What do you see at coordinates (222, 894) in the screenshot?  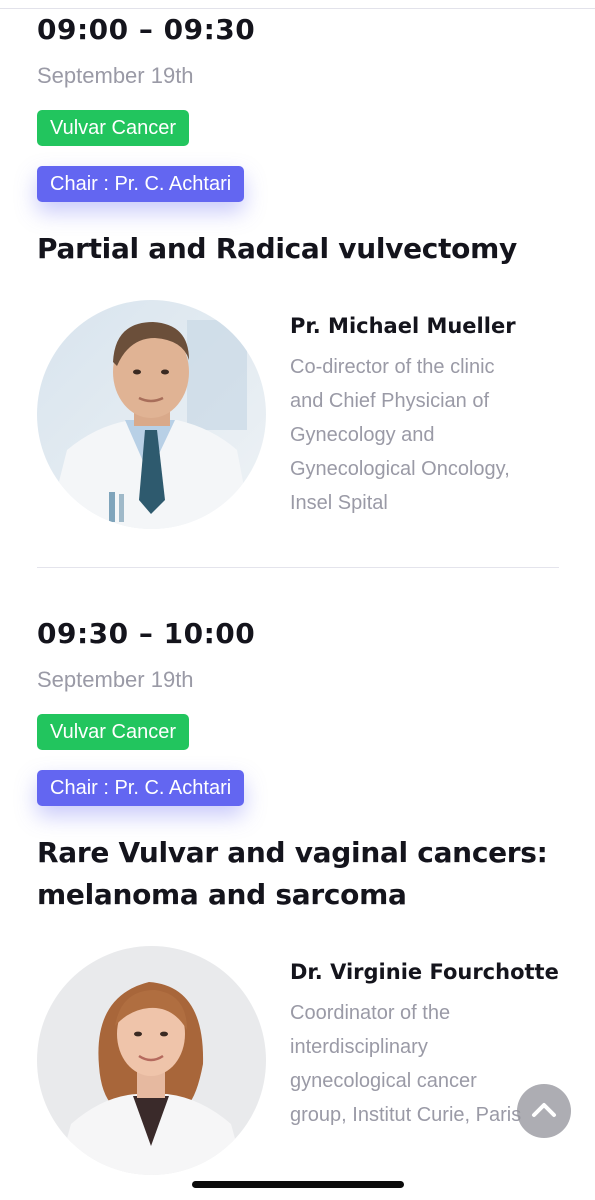 I see `session-title-line: melanoma and sarcoma` at bounding box center [222, 894].